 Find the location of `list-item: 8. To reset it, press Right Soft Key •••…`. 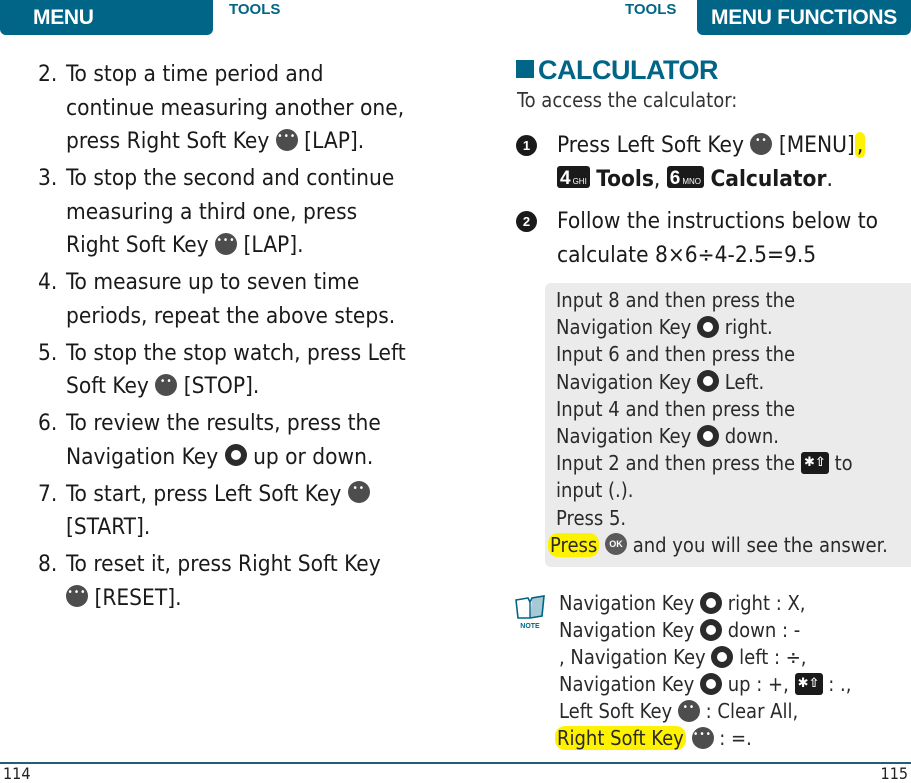

list-item: 8. To reset it, press Right Soft Key •••… is located at coordinates (223, 581).